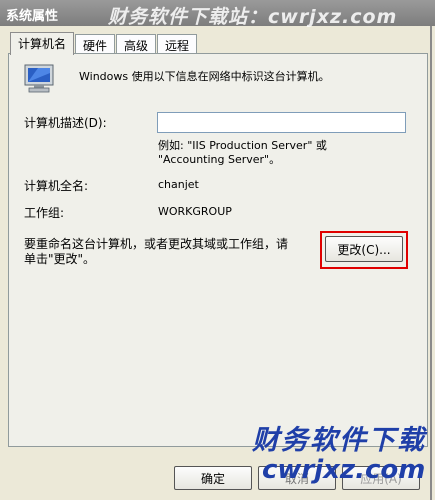 This screenshot has height=500, width=435. Describe the element at coordinates (60, 259) in the screenshot. I see `rename-line-2: 单击"更改"。` at that location.